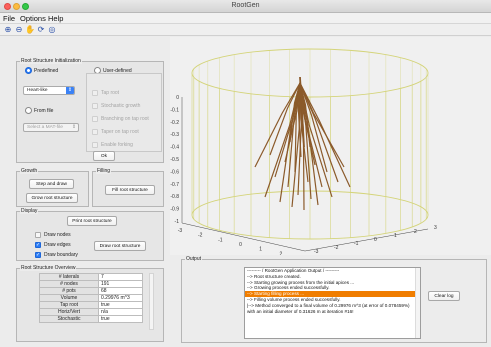  What do you see at coordinates (174, 210) in the screenshot?
I see `z-tick-label: -0.9` at bounding box center [174, 210].